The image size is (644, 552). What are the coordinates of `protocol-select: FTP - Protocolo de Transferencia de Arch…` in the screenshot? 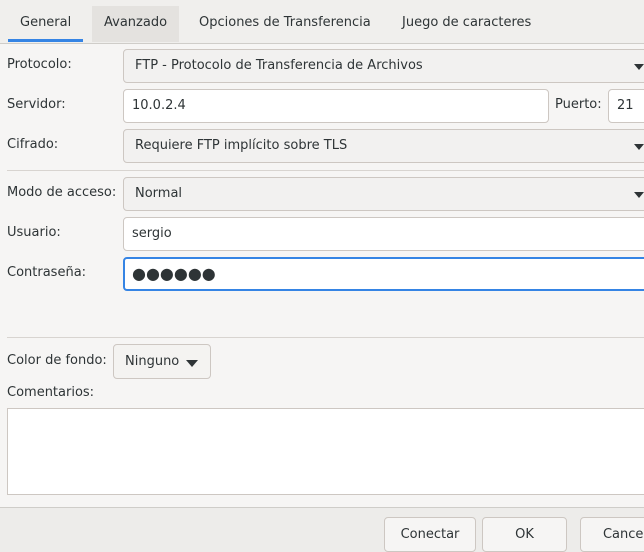 It's located at (383, 66).